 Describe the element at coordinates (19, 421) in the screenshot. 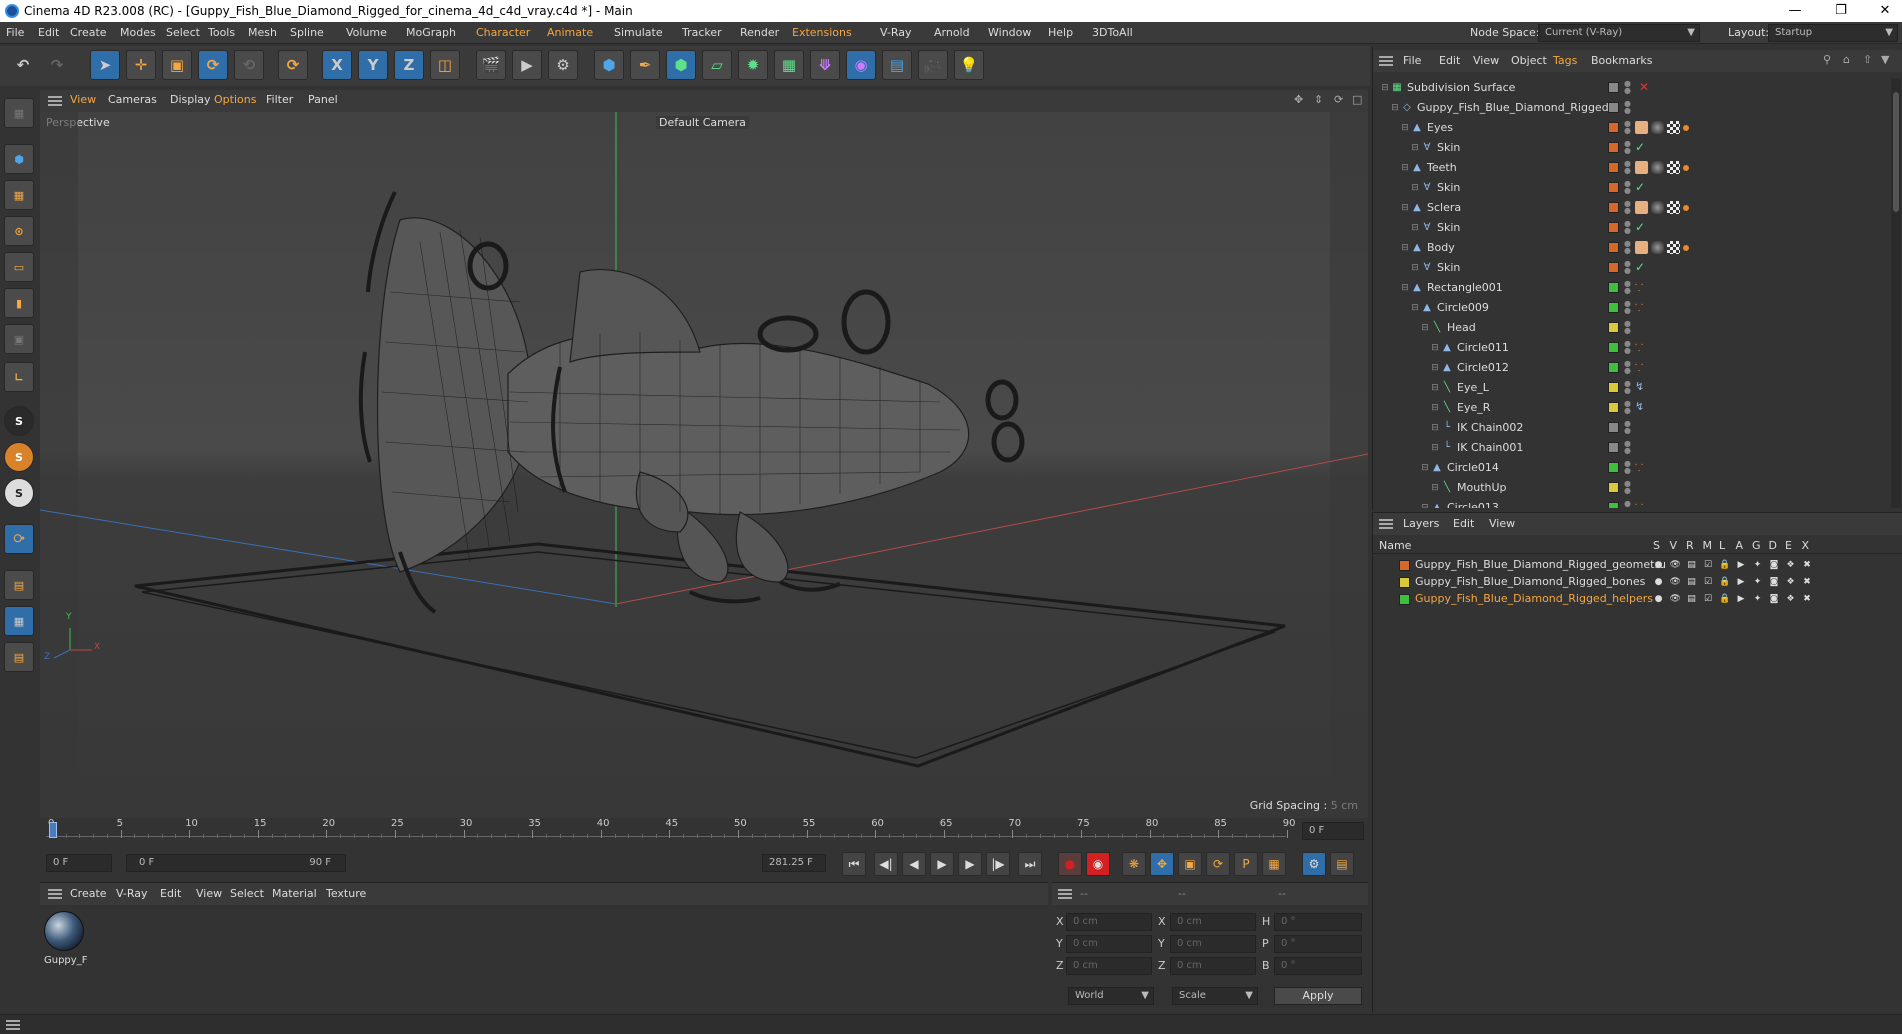

I see `solo-off-icon: S` at that location.